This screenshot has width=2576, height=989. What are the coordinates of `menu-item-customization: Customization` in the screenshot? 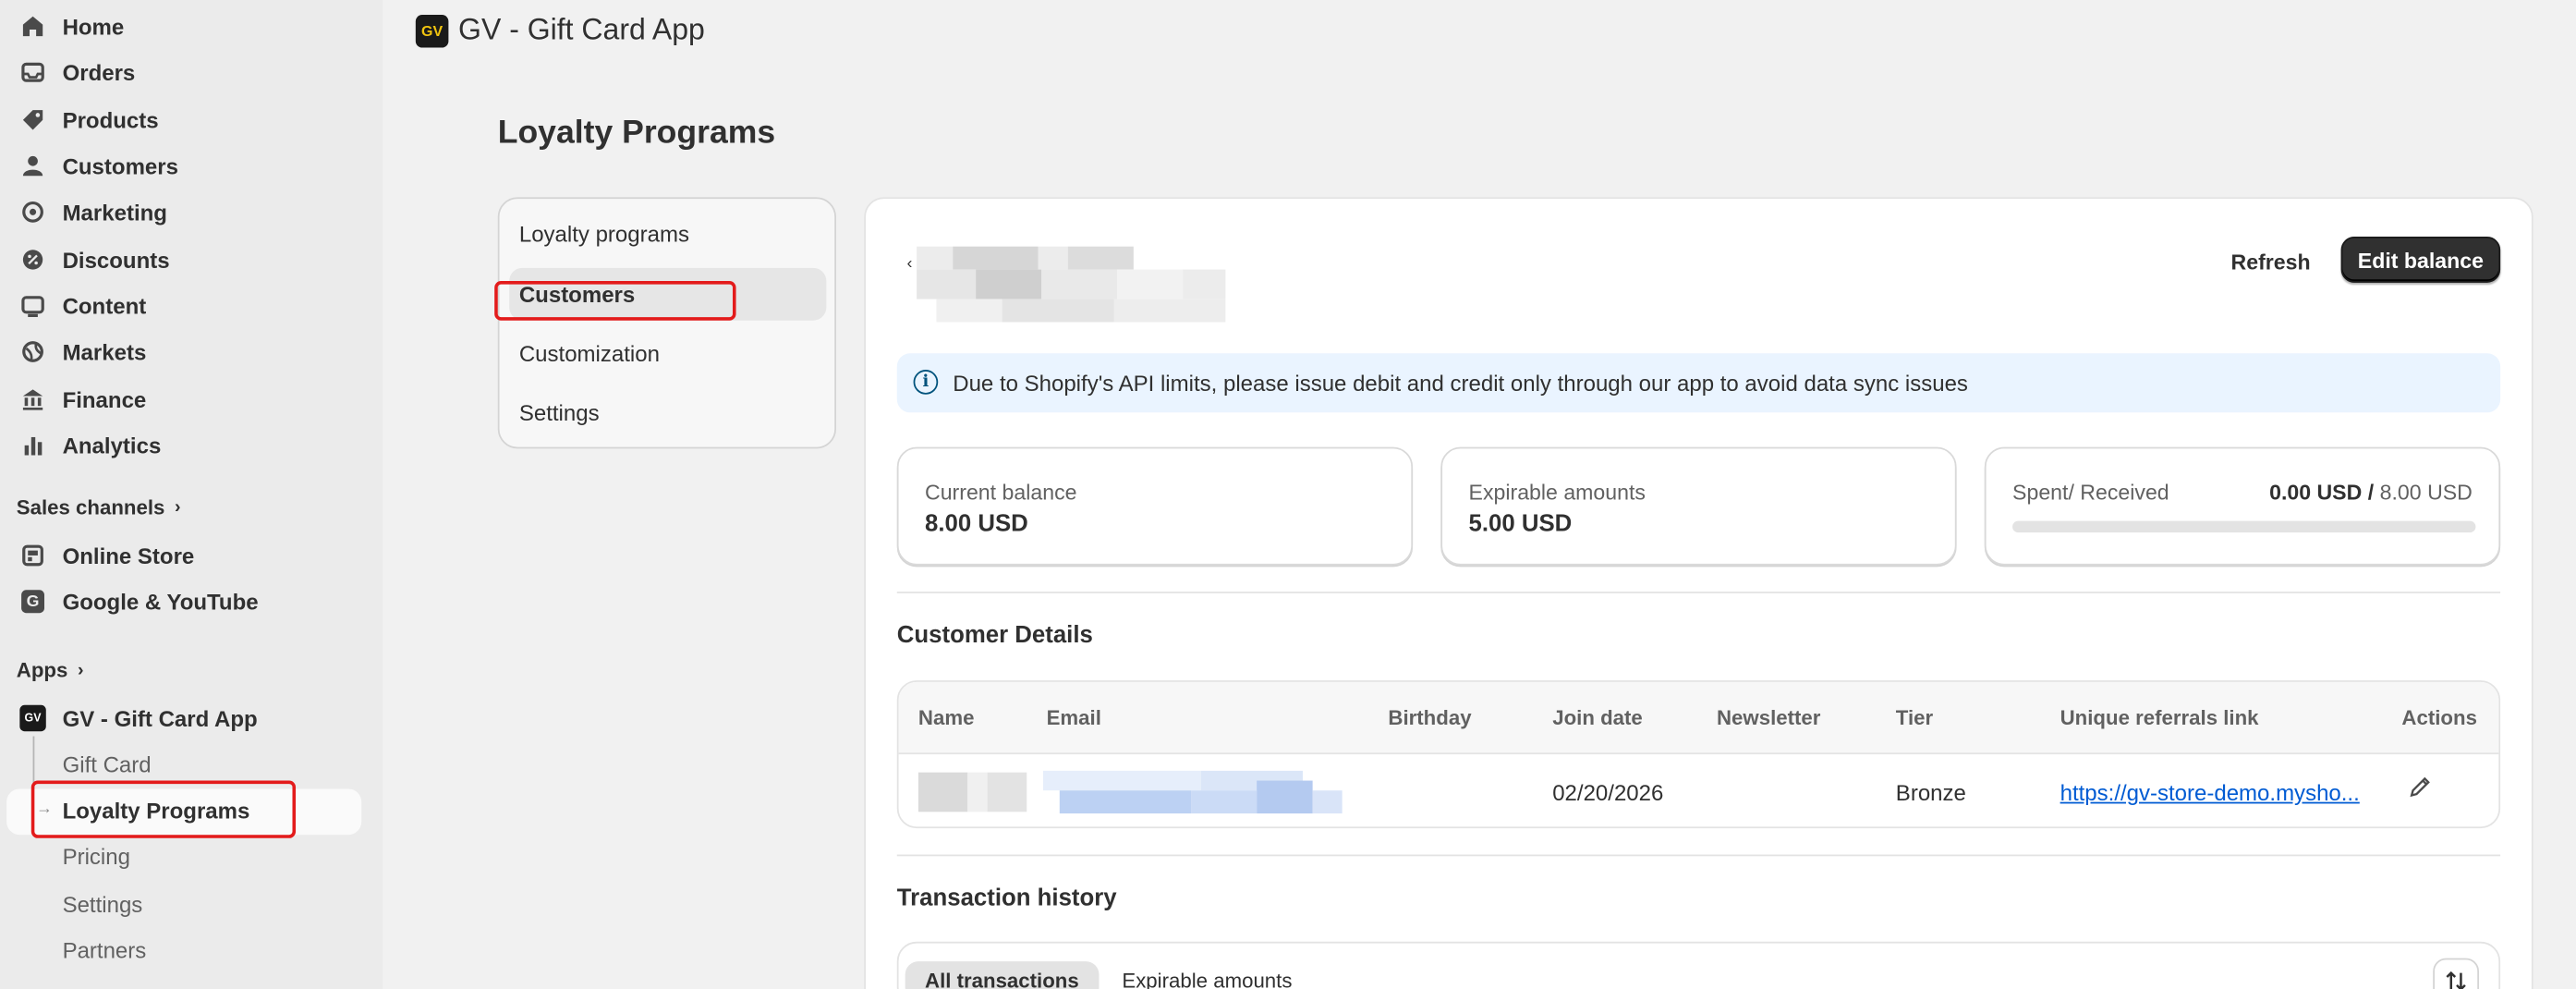 It's located at (589, 354).